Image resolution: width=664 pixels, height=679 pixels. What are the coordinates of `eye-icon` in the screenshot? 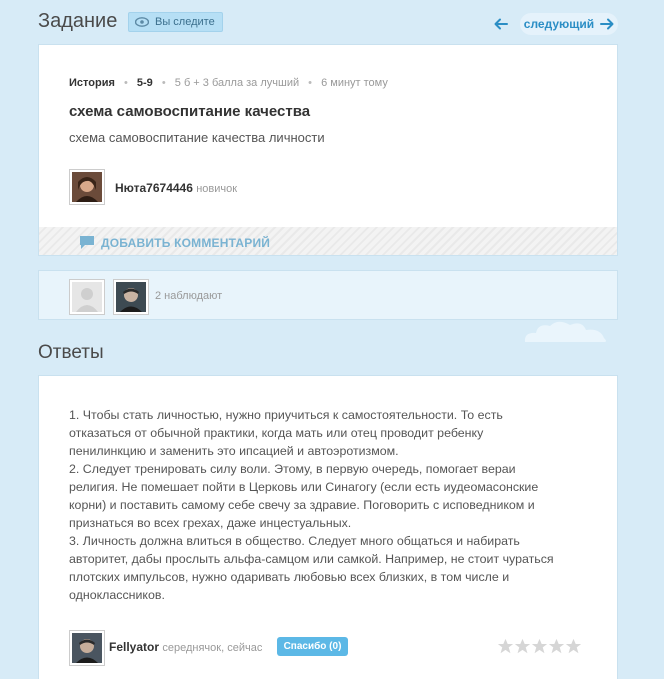 It's located at (142, 22).